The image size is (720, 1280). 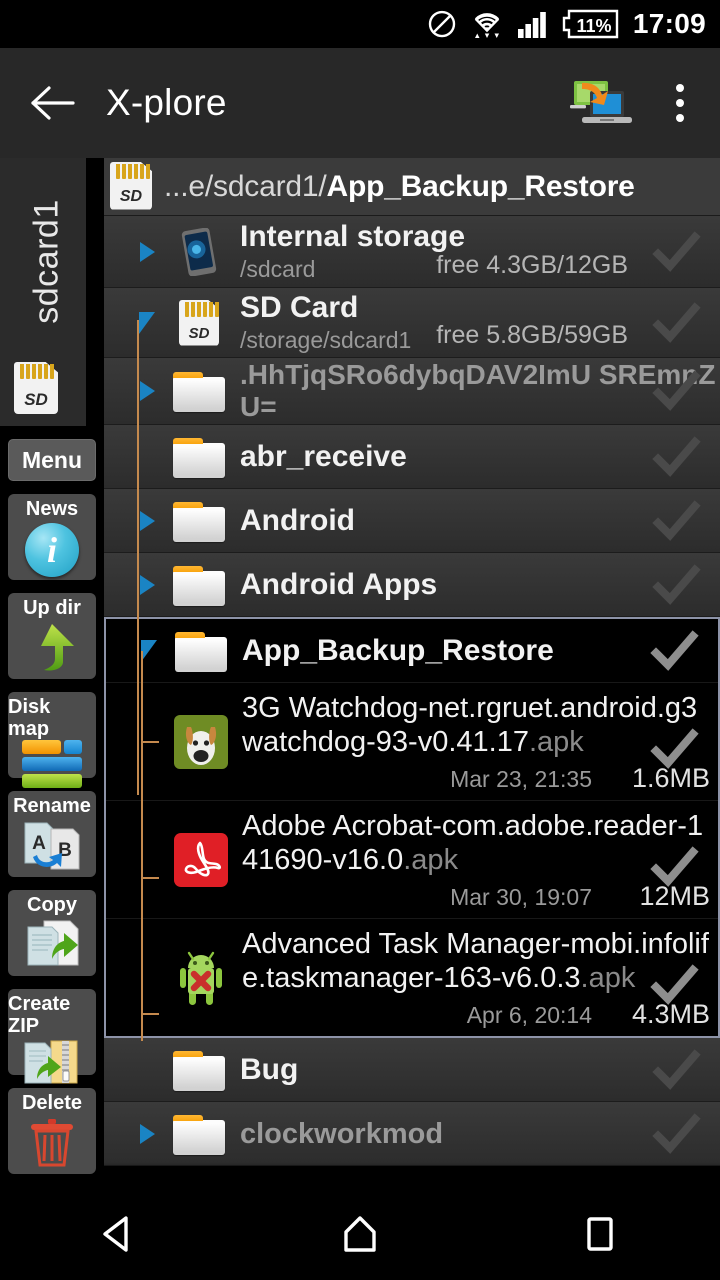 What do you see at coordinates (474, 1134) in the screenshot?
I see `list-item-labels: clockworkmod` at bounding box center [474, 1134].